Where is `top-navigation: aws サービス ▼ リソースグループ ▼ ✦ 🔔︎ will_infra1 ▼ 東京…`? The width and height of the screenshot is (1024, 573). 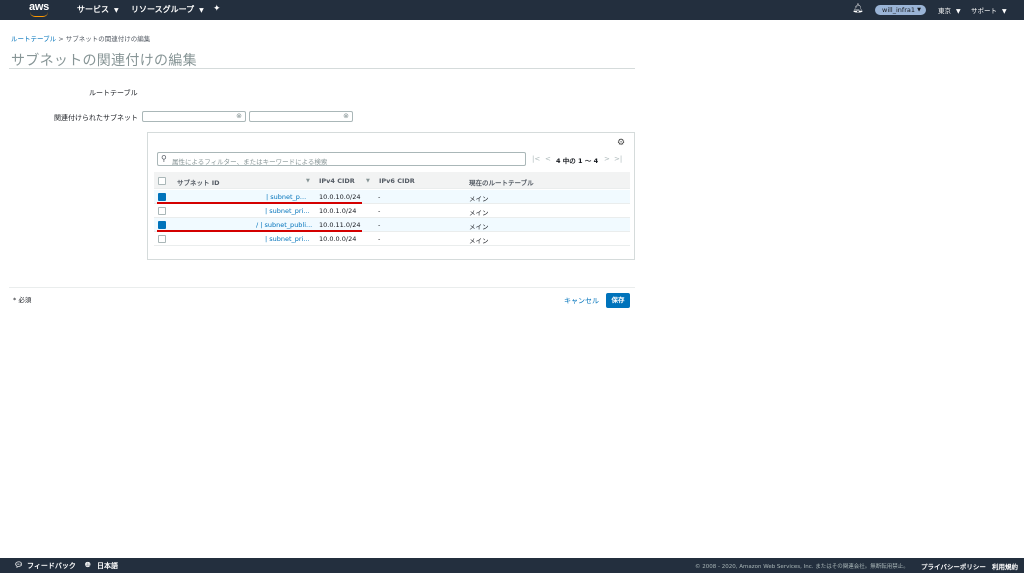
top-navigation: aws サービス ▼ リソースグループ ▼ ✦ 🔔︎ will_infra1 ▼ 東京… is located at coordinates (512, 10).